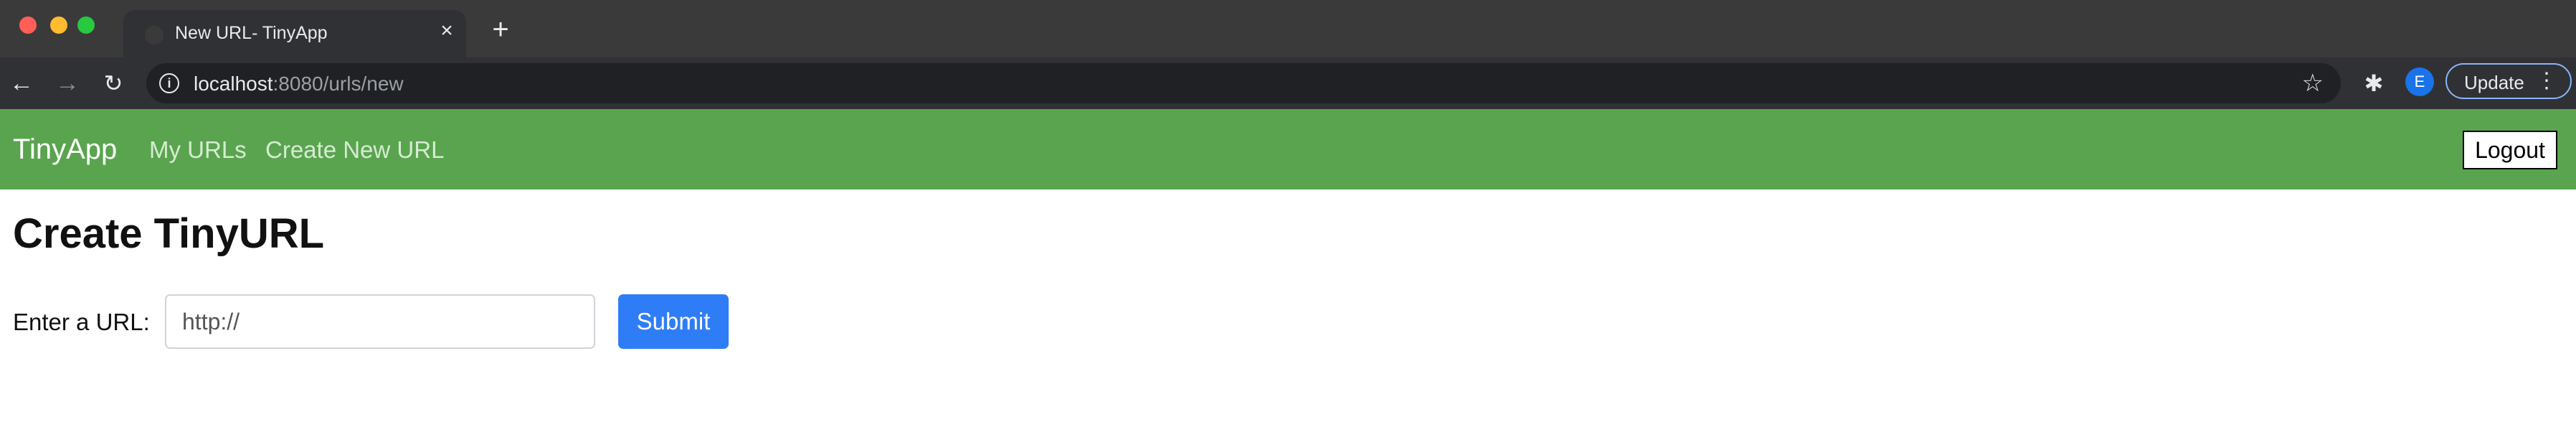 Image resolution: width=2576 pixels, height=435 pixels. Describe the element at coordinates (169, 233) in the screenshot. I see `page-title: Create TinyURL` at that location.